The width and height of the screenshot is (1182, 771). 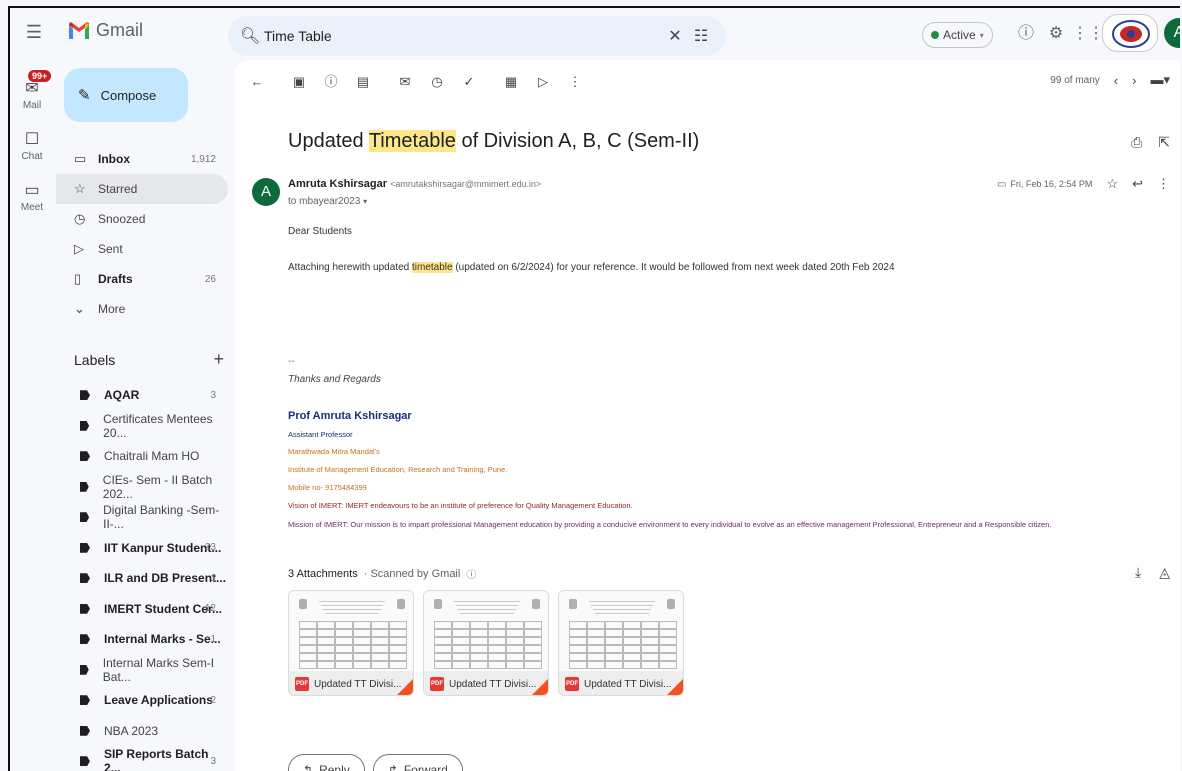 What do you see at coordinates (1137, 184) in the screenshot?
I see `reply-icon: ↩` at bounding box center [1137, 184].